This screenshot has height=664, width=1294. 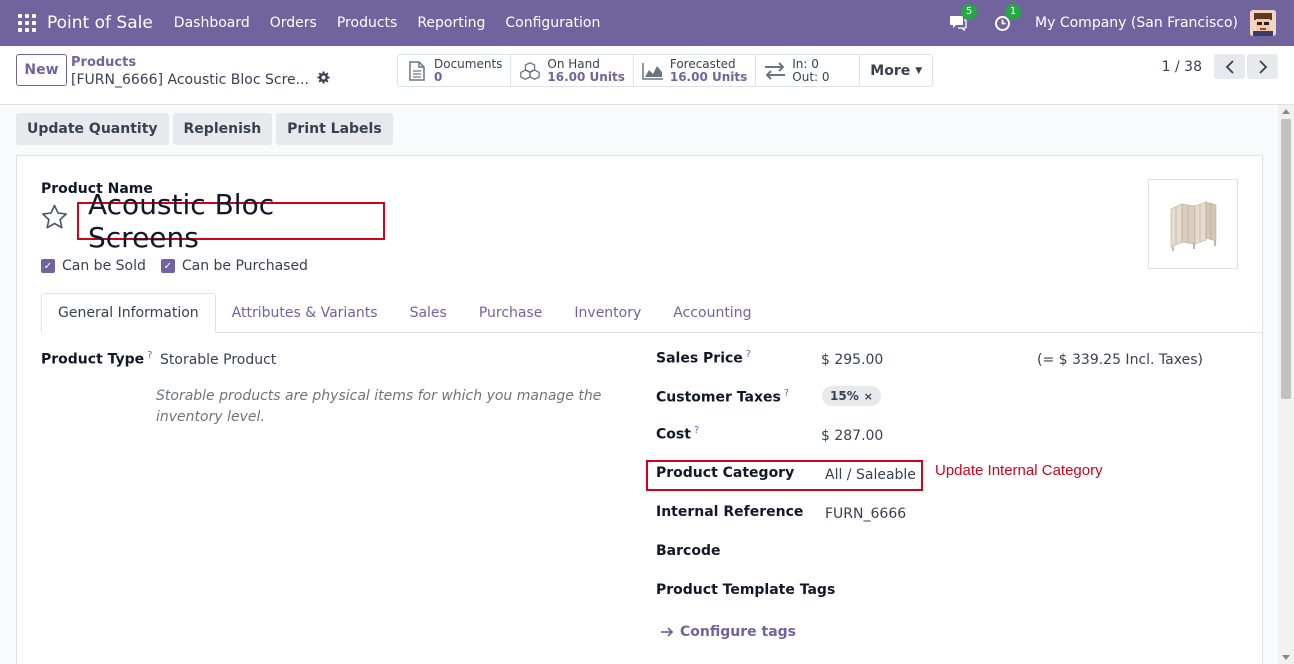 I want to click on configure-tags-link: Configure tags, so click(x=728, y=632).